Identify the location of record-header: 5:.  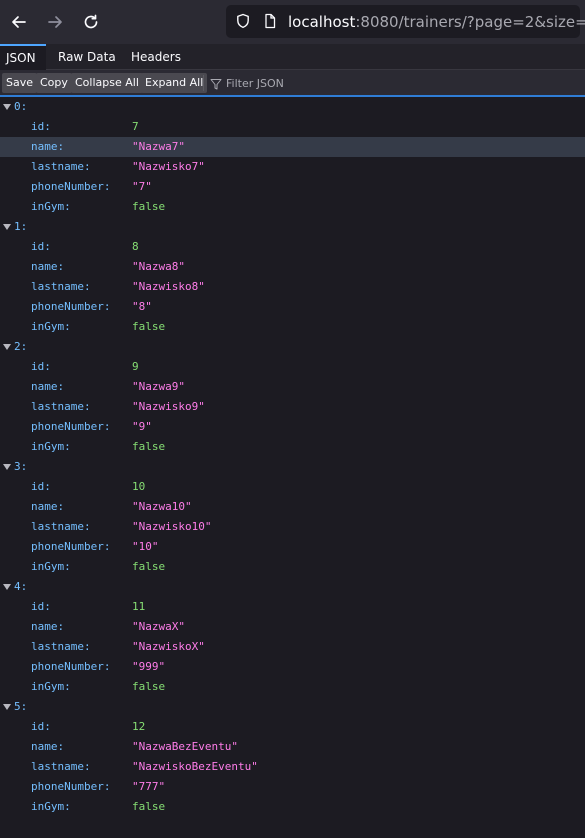
(292, 707).